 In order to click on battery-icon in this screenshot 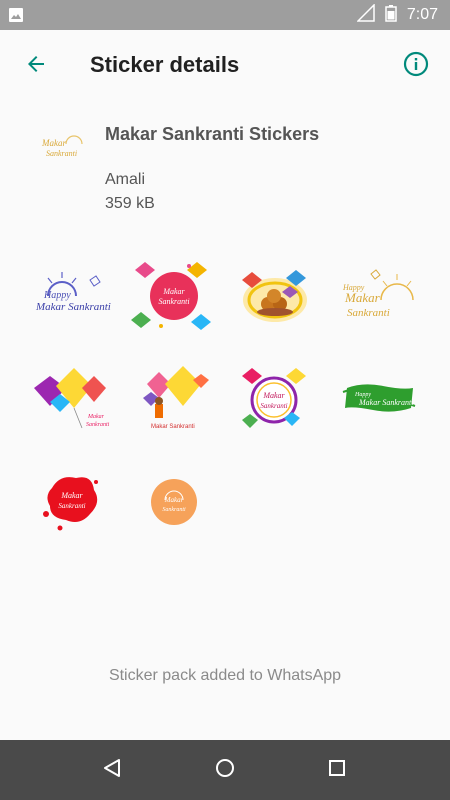, I will do `click(391, 15)`.